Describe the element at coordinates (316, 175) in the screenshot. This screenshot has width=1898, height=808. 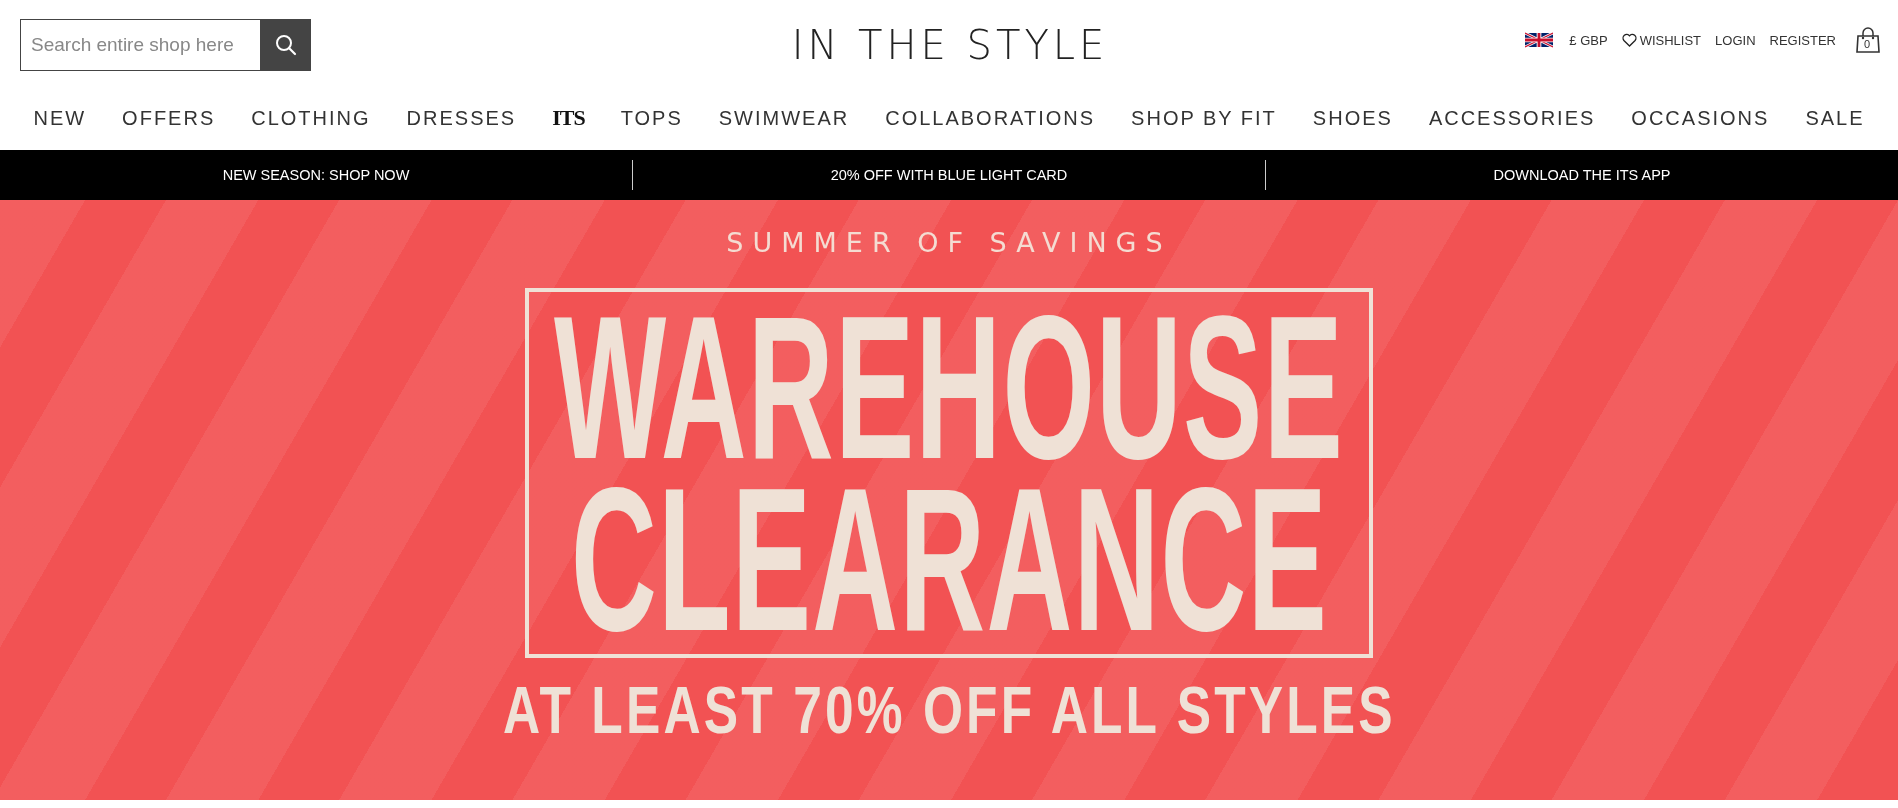
I see `promo-link: NEW SEASON: SHOP NOW` at that location.